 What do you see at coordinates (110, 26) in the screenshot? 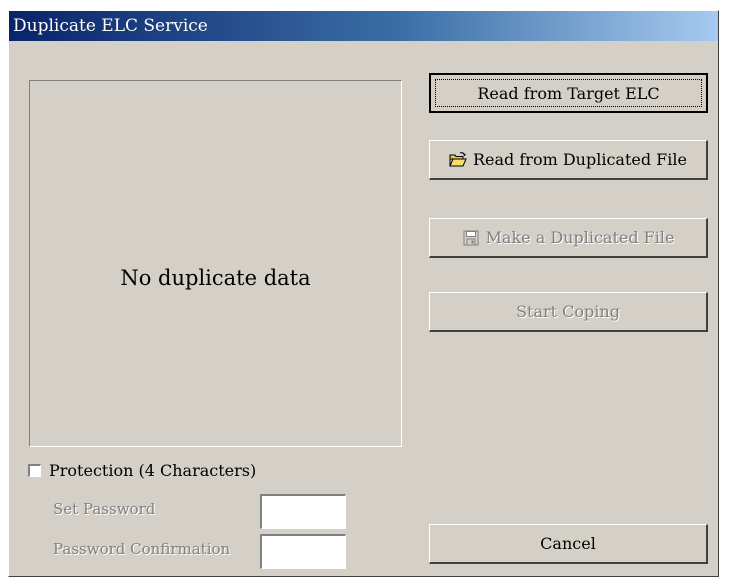
I see `dialog-title: Duplicate ELC Service` at bounding box center [110, 26].